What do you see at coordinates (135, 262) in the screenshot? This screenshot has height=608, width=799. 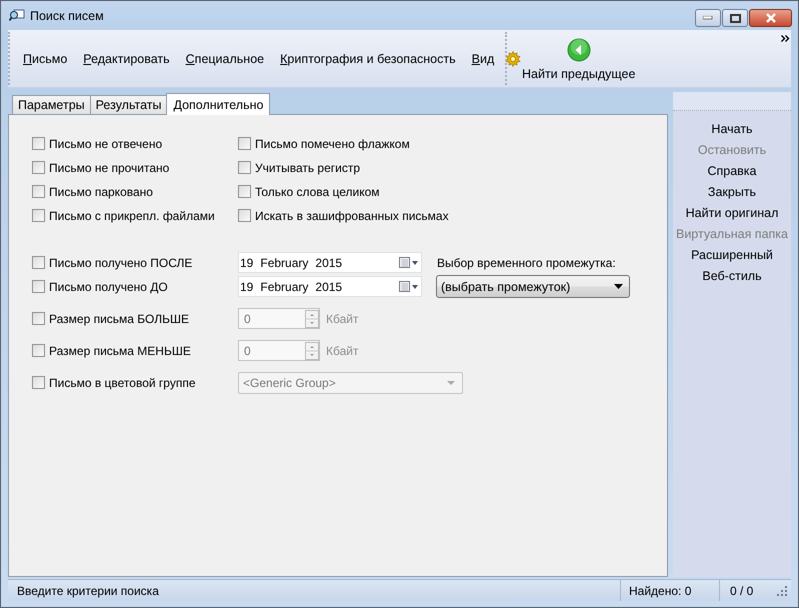 I see `checkbox-option: Письмо получено ПОСЛЕ` at bounding box center [135, 262].